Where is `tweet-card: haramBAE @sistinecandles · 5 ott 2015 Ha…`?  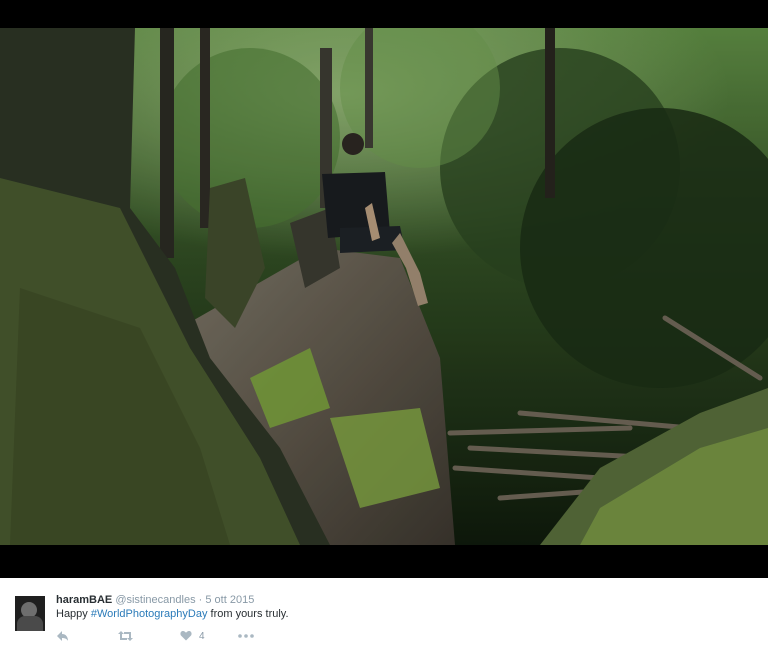 tweet-card: haramBAE @sistinecandles · 5 ott 2015 Ha… is located at coordinates (384, 619).